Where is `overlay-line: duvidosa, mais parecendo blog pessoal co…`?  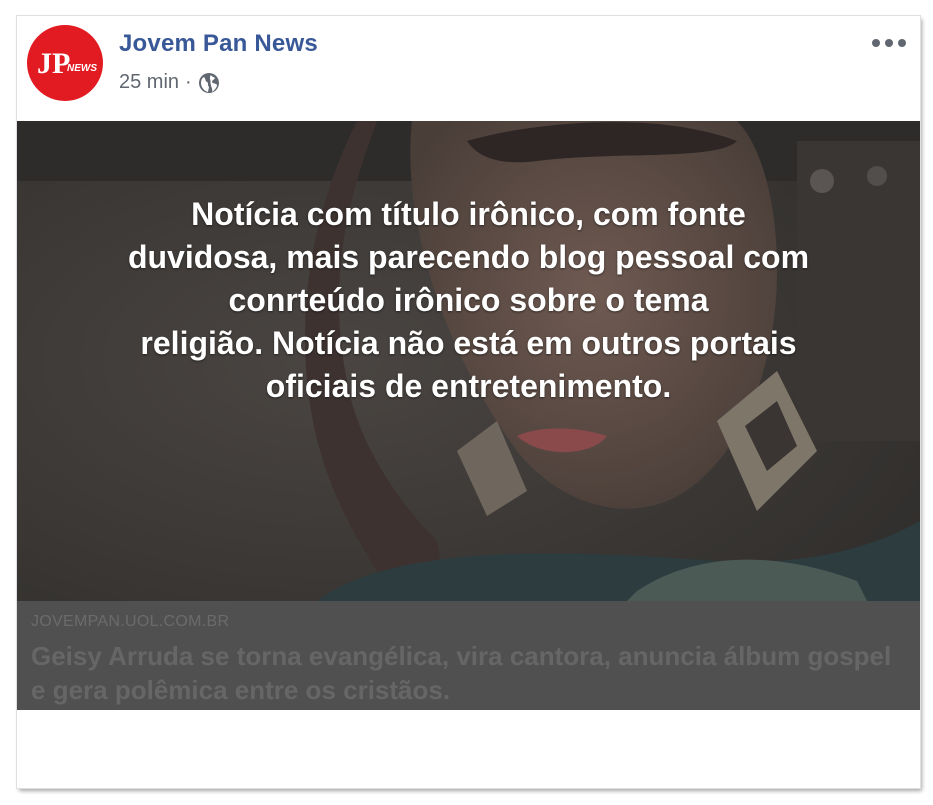
overlay-line: duvidosa, mais parecendo blog pessoal co… is located at coordinates (468, 257).